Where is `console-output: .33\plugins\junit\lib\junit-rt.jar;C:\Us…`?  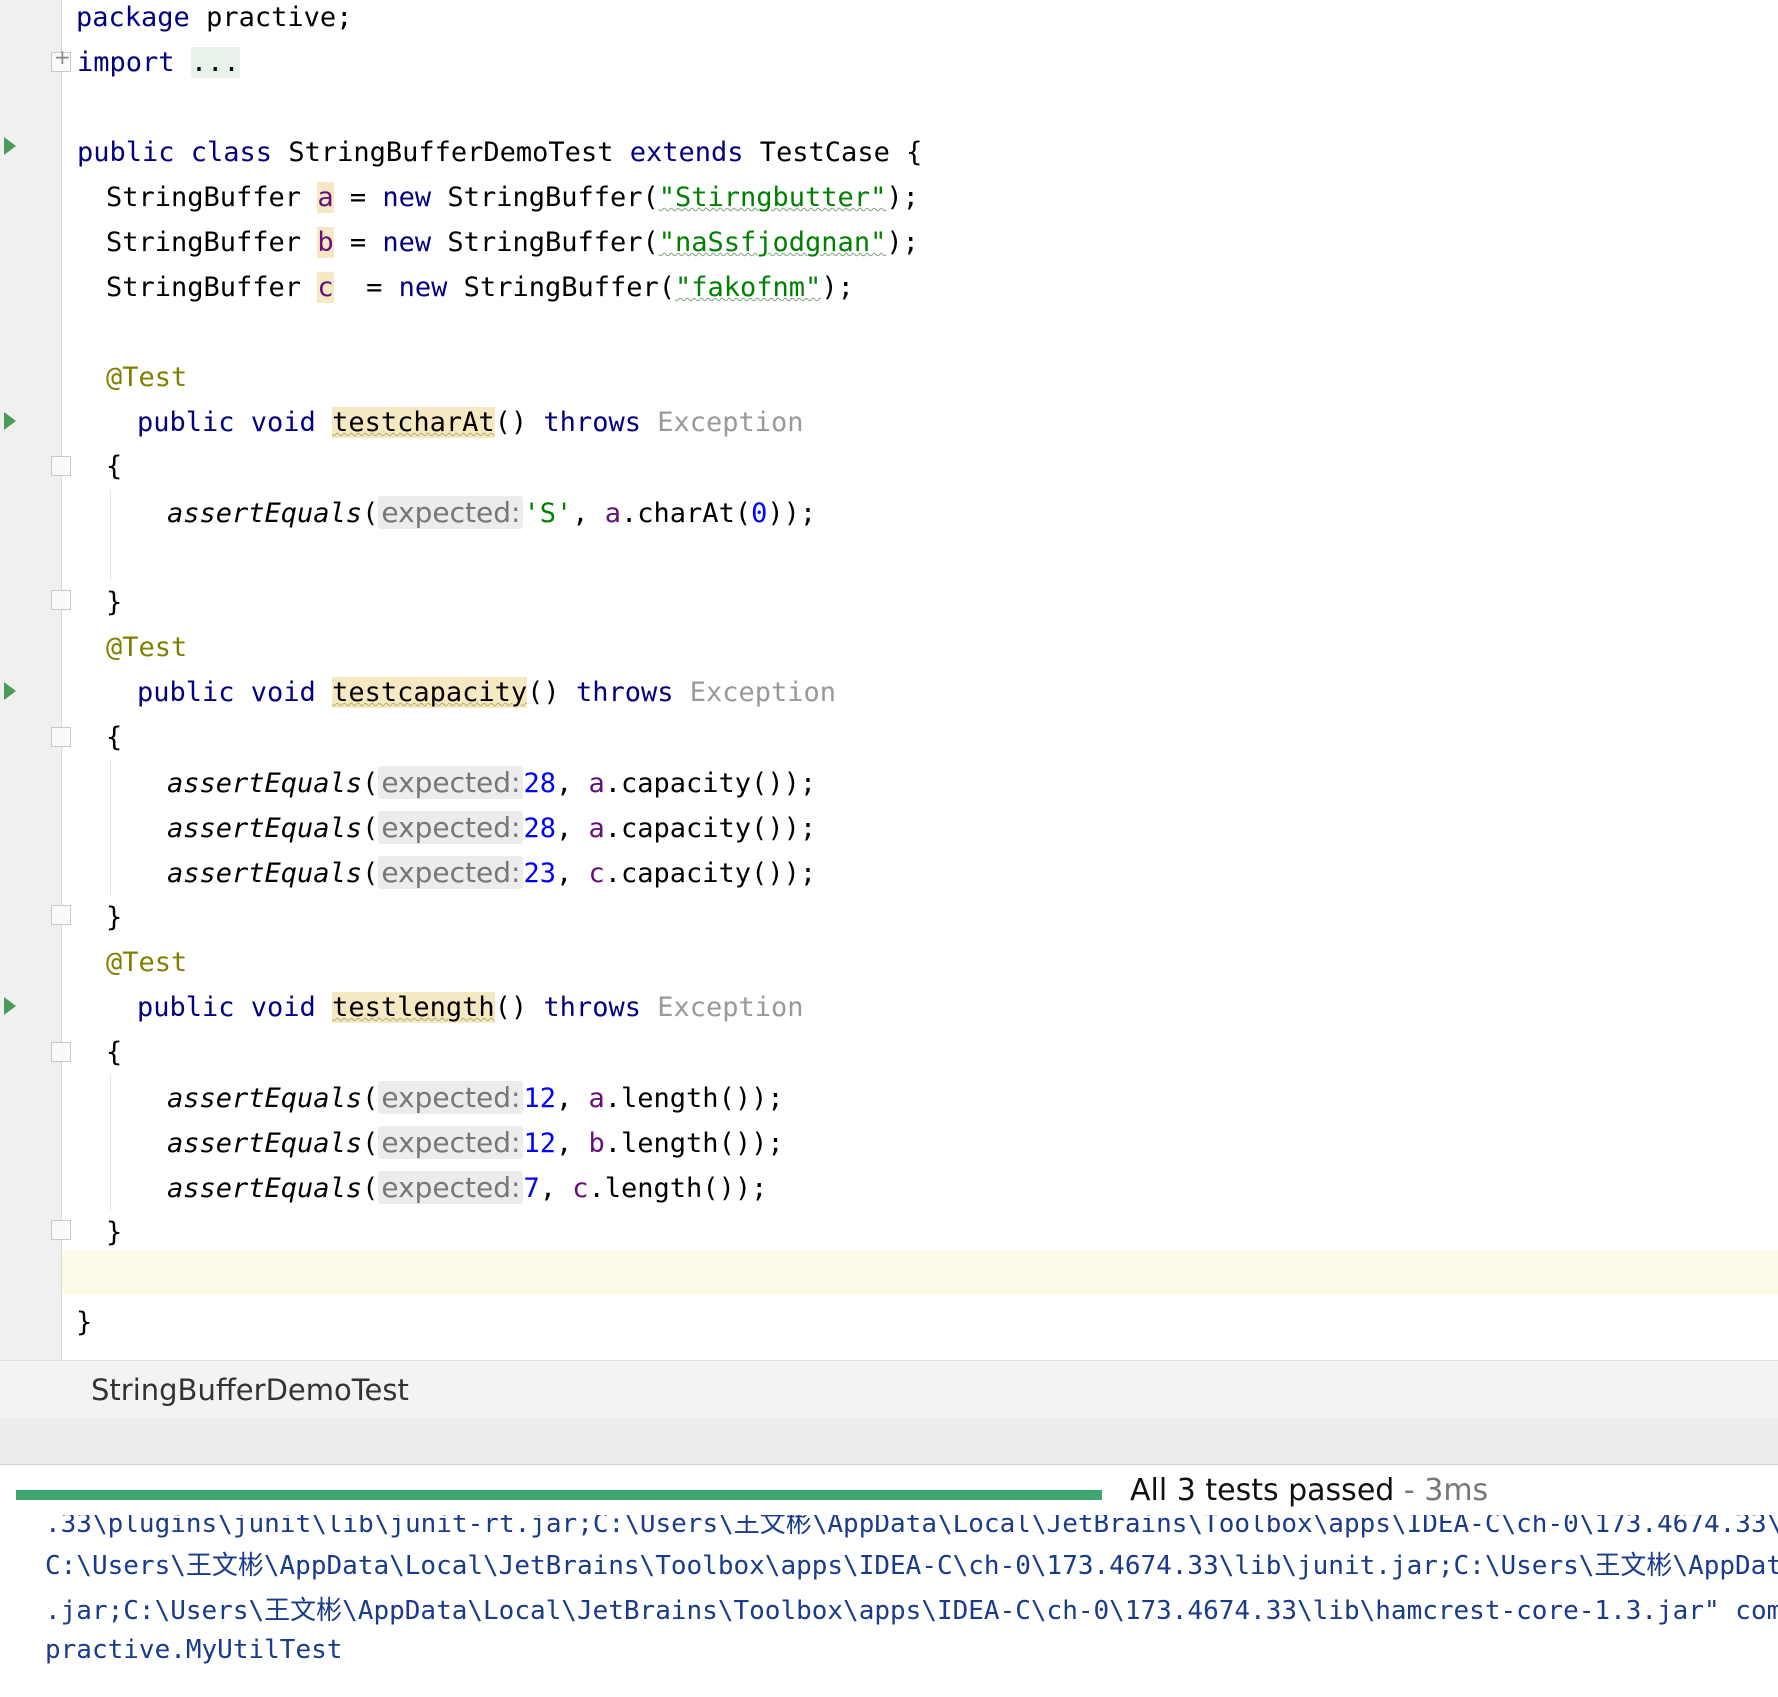
console-output: .33\plugins\junit\lib\junit-rt.jar;C:\Us… is located at coordinates (889, 1606).